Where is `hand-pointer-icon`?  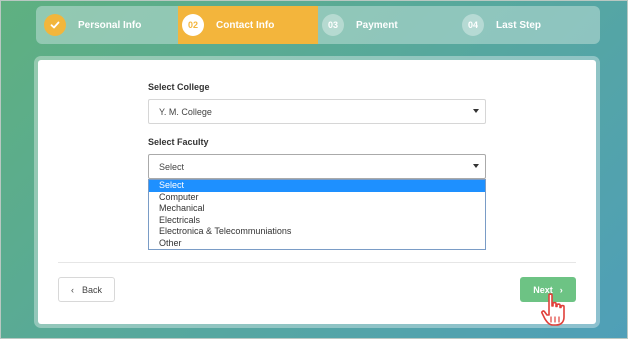
hand-pointer-icon is located at coordinates (553, 309).